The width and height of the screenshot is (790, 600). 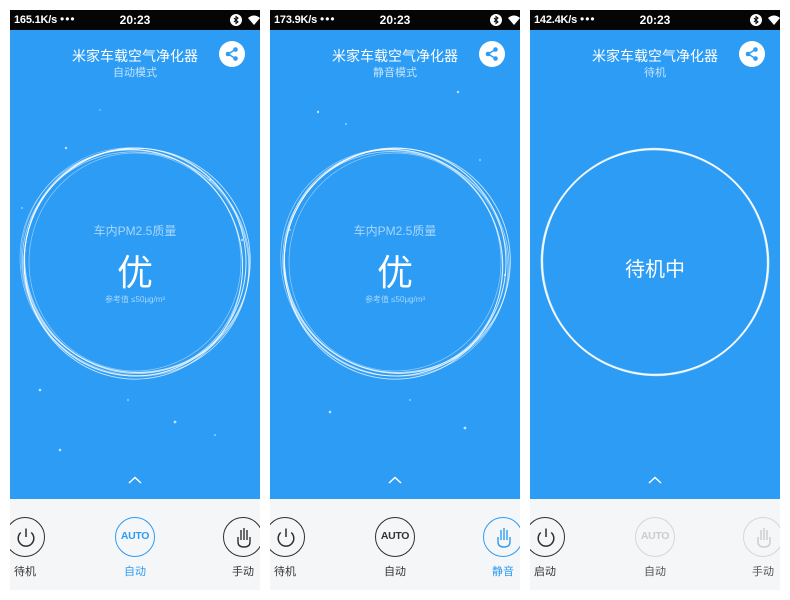 I want to click on start-label: 启动, so click(x=545, y=572).